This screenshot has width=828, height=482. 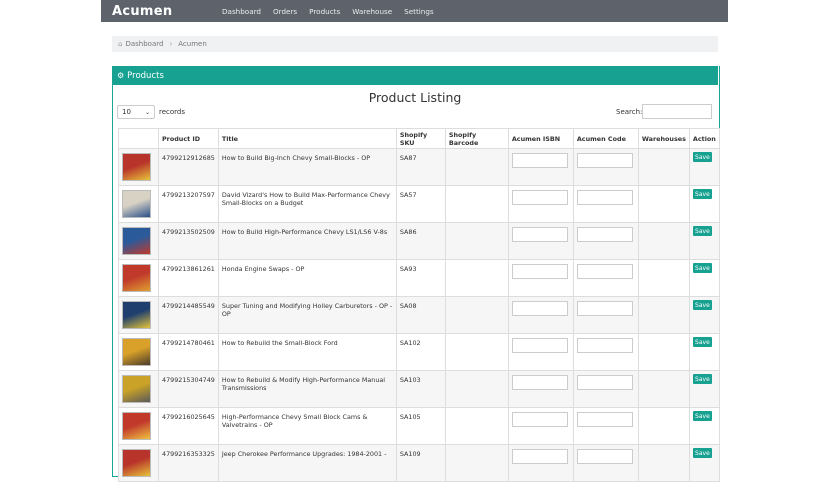 What do you see at coordinates (144, 44) in the screenshot?
I see `breadcrumb-home: Dashboard` at bounding box center [144, 44].